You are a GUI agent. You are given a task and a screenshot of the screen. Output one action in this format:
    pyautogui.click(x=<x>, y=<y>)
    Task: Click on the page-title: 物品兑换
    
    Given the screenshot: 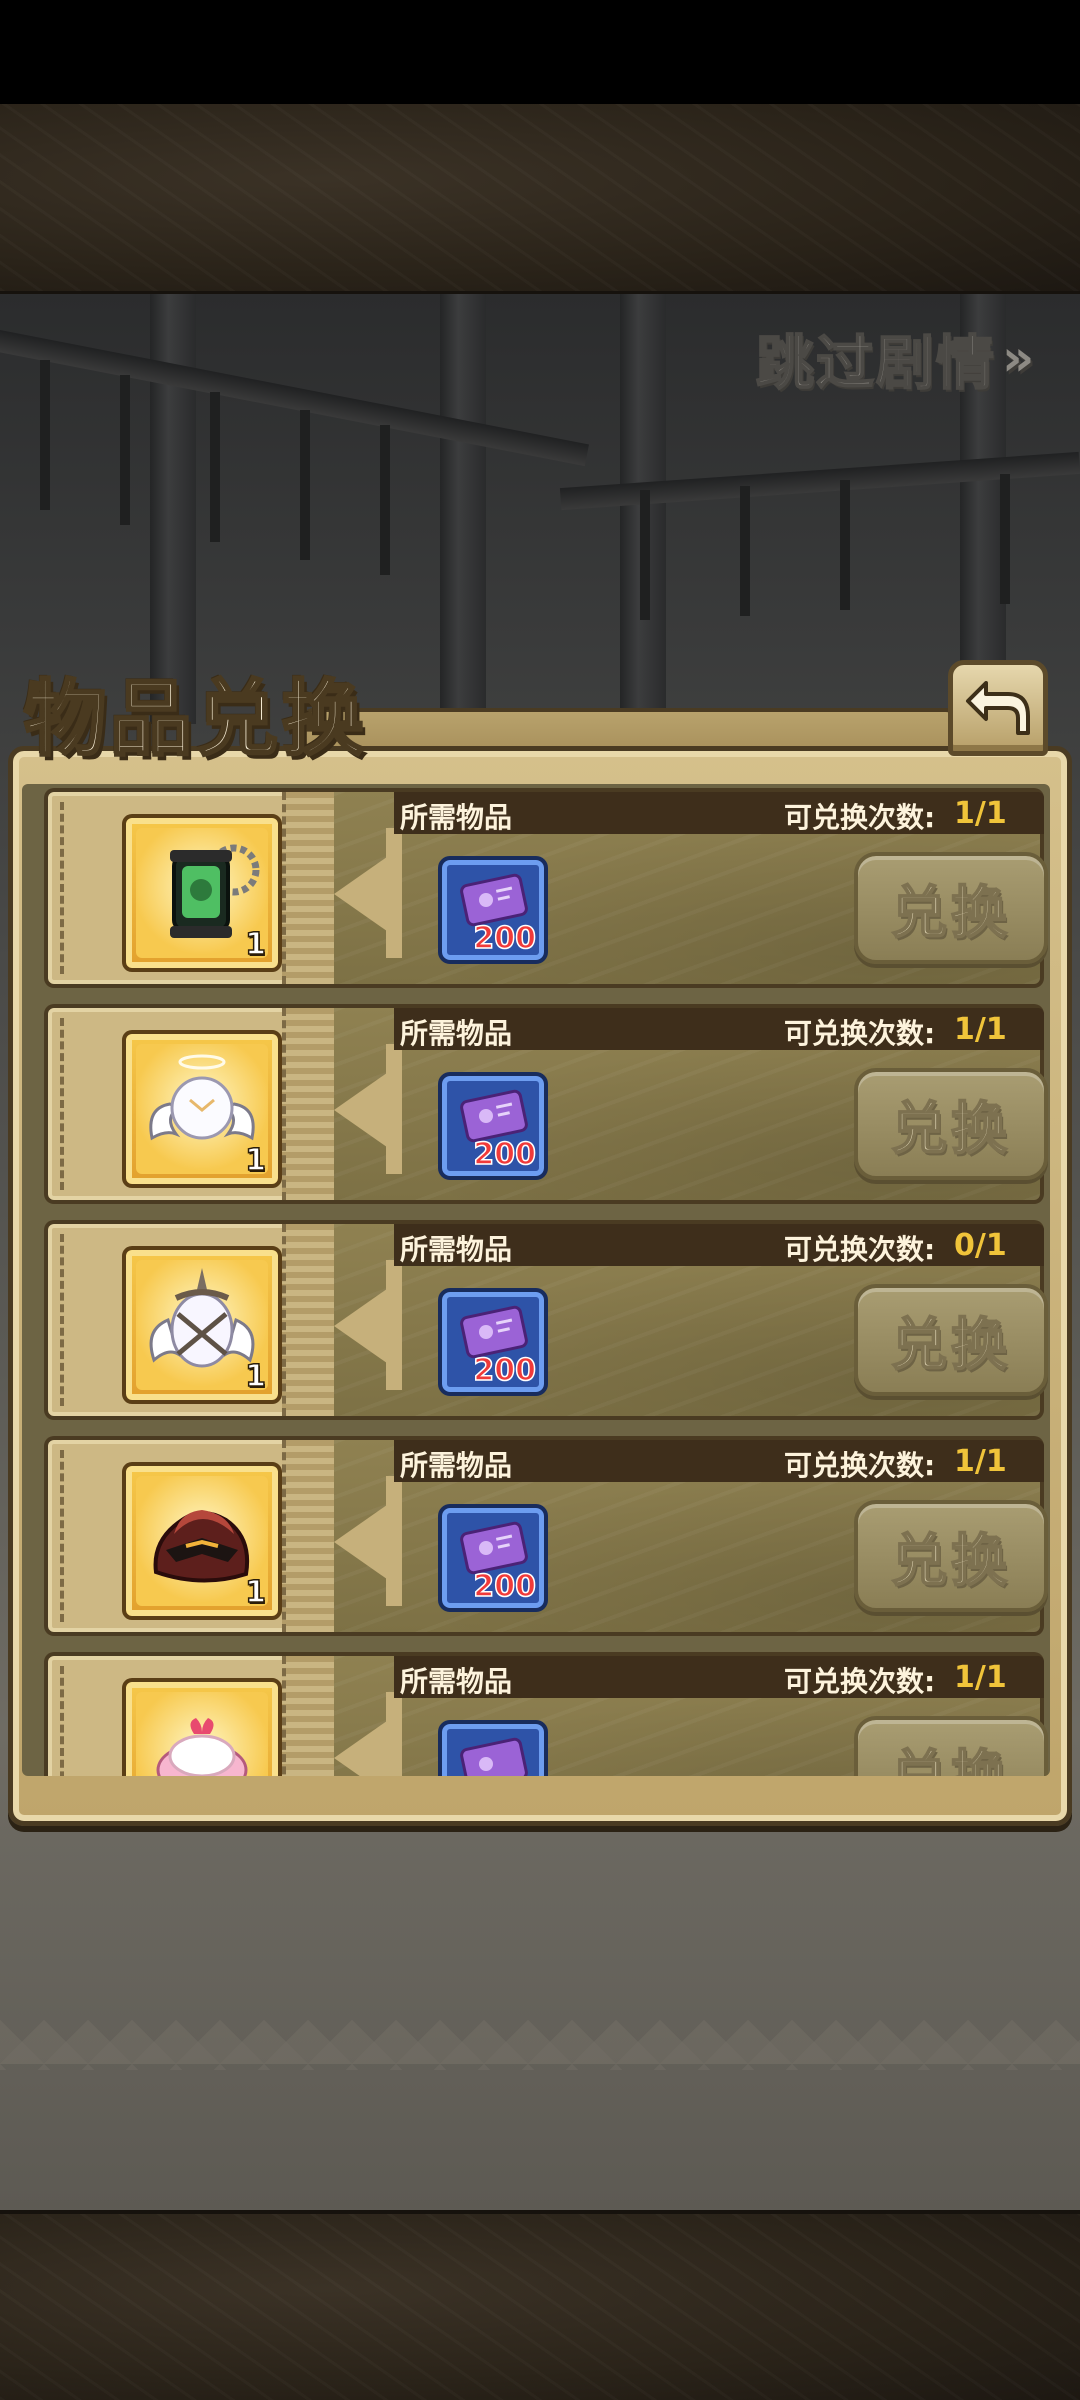 What is the action you would take?
    pyautogui.click(x=195, y=720)
    